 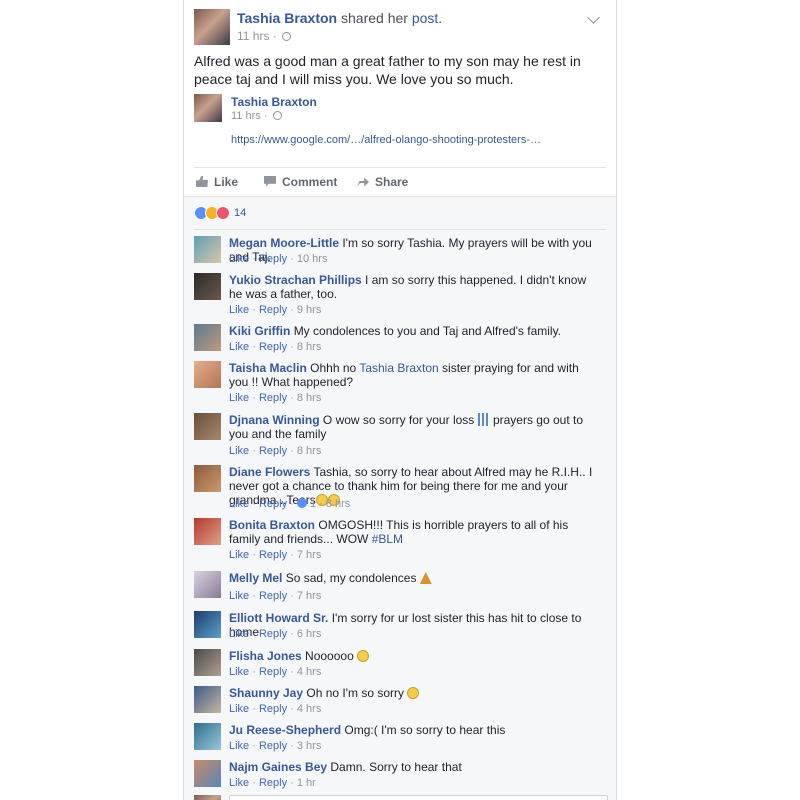 I want to click on sad-face-emoji-icon, so click(x=413, y=693).